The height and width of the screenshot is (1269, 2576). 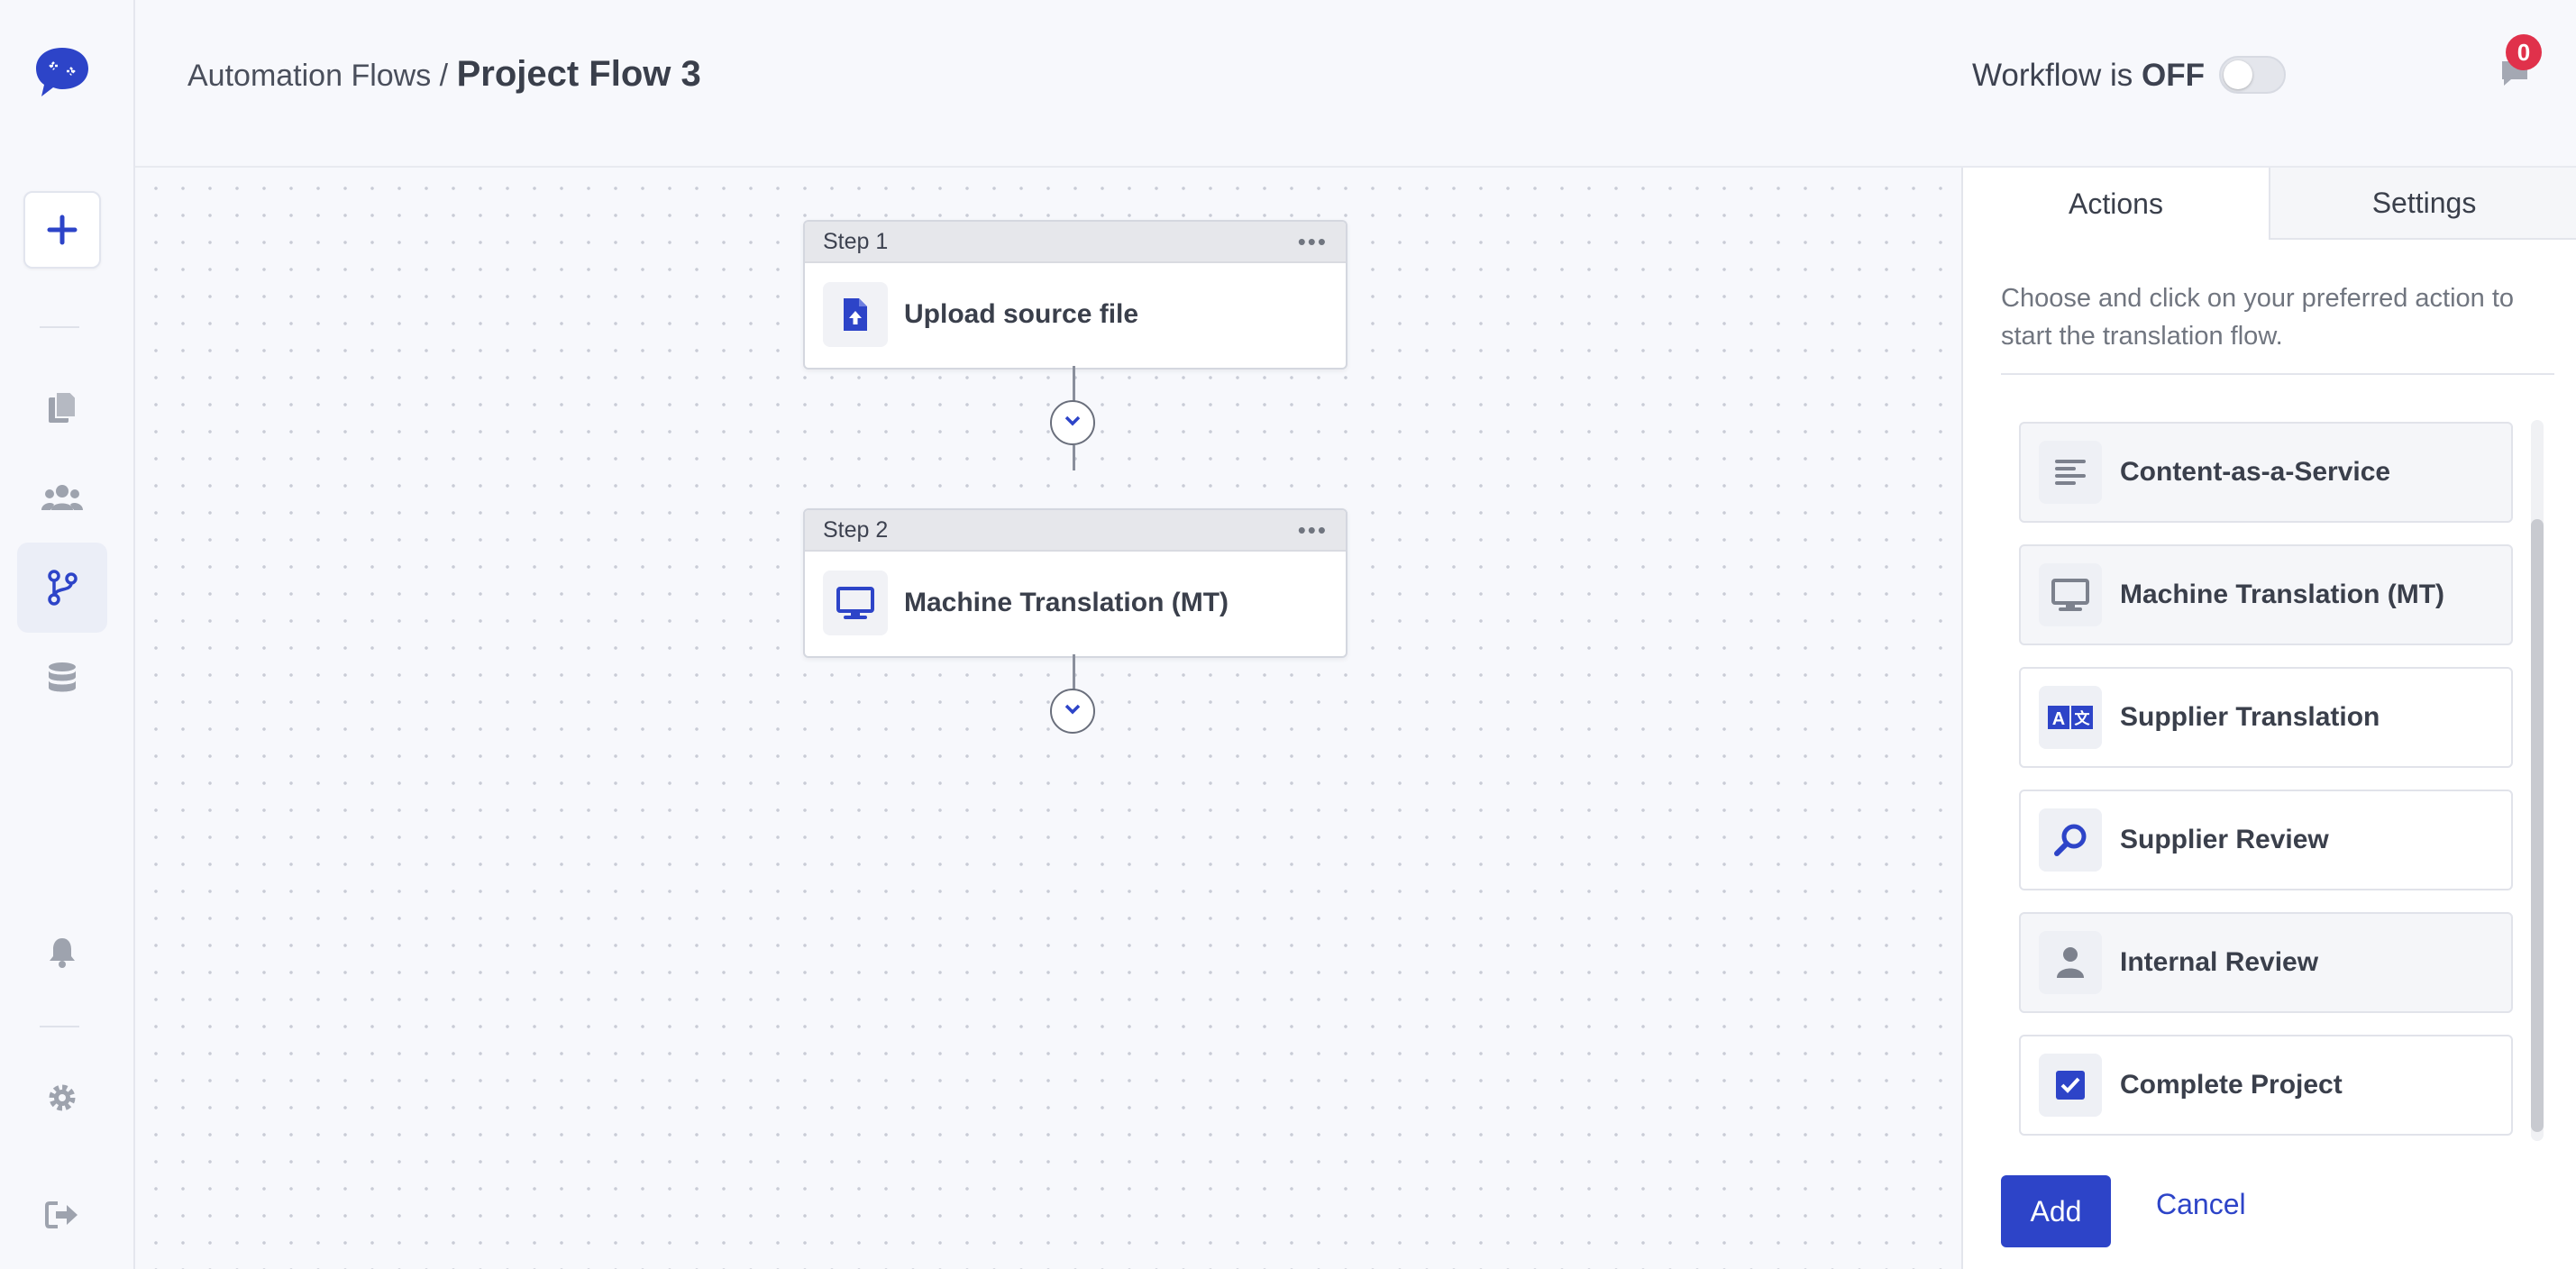 I want to click on page-title: Project Flow 3, so click(x=578, y=74).